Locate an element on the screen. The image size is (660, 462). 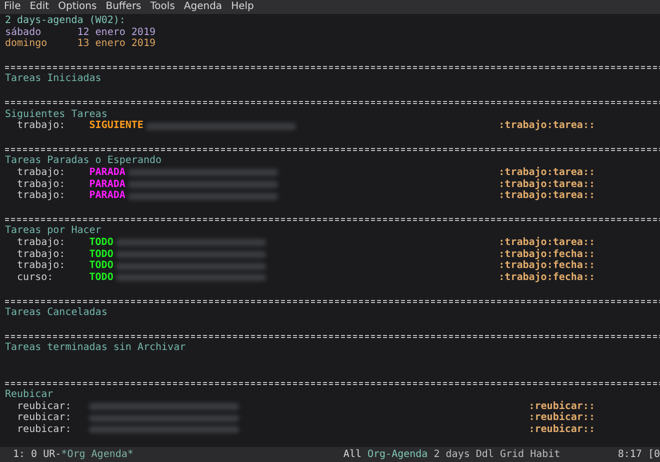
section-title: Reubicar is located at coordinates (29, 395).